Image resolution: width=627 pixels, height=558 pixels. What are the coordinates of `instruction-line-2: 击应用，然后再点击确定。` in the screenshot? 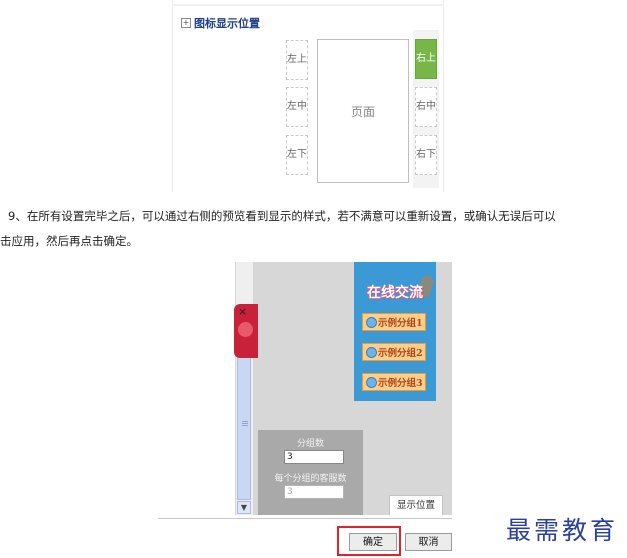 It's located at (69, 241).